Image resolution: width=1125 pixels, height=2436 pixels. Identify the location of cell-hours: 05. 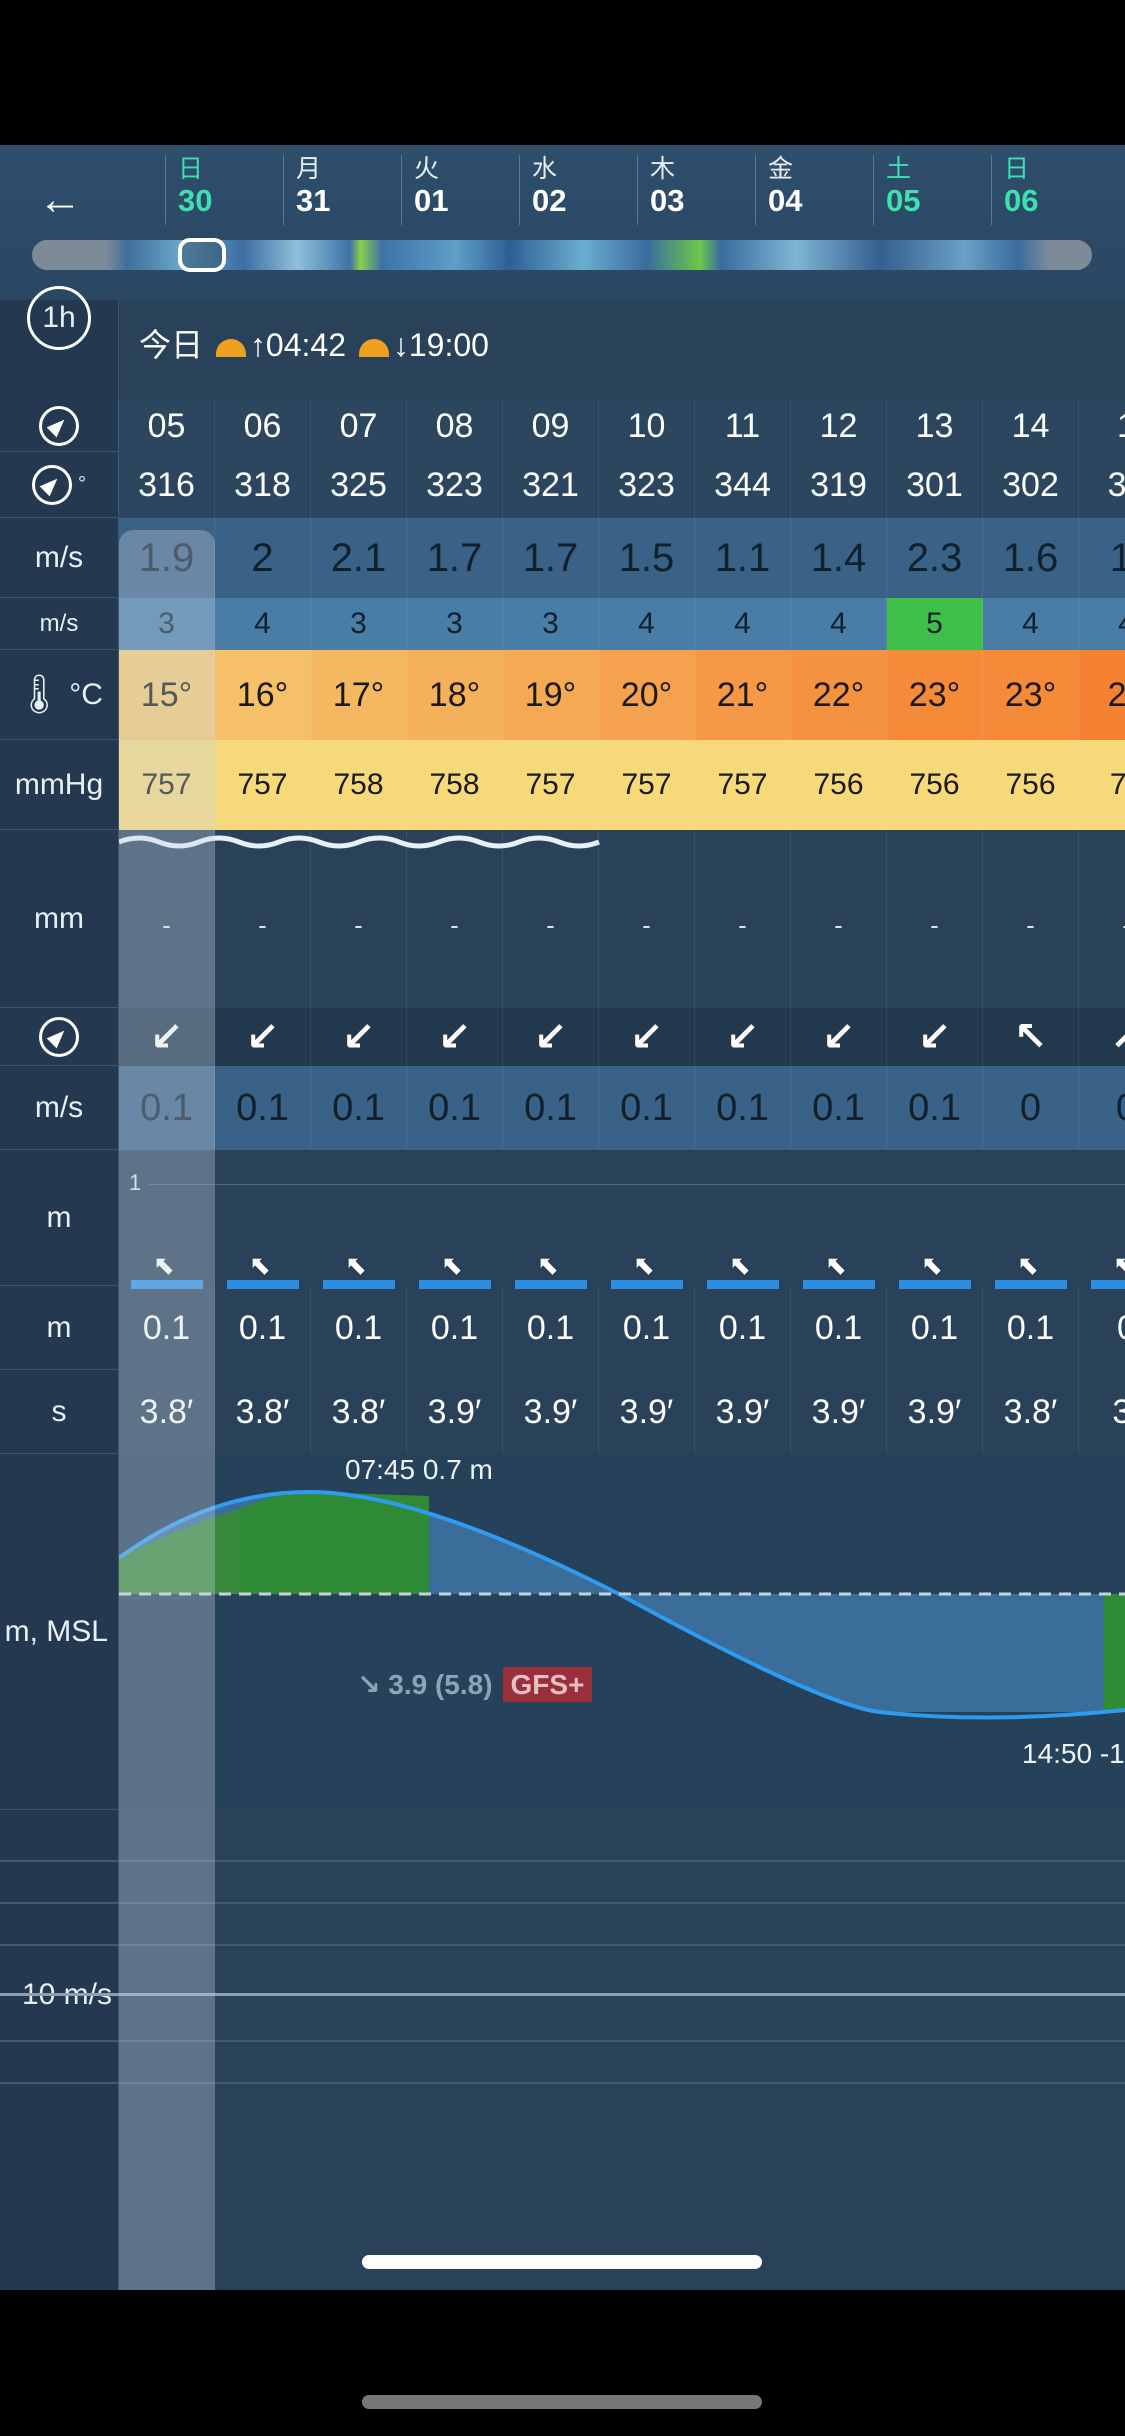
(167, 426).